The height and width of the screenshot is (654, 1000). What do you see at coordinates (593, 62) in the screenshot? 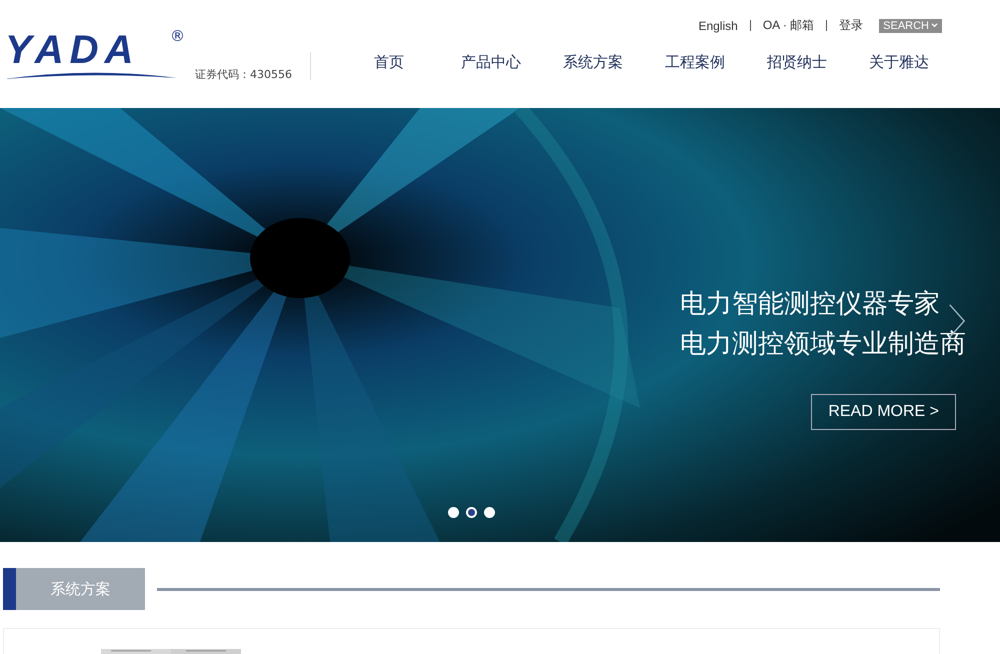
I see `nav-link: 系统方案` at bounding box center [593, 62].